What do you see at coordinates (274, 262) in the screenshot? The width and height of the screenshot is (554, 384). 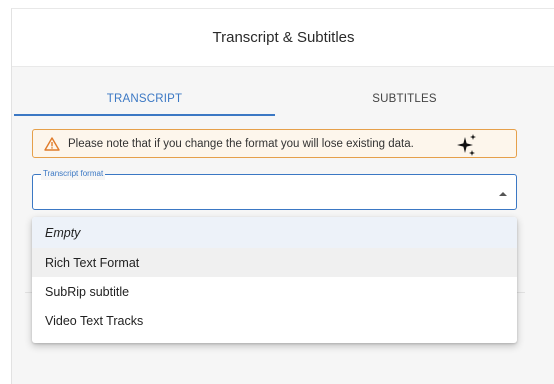 I see `option-rich-text-format: Rich Text Format` at bounding box center [274, 262].